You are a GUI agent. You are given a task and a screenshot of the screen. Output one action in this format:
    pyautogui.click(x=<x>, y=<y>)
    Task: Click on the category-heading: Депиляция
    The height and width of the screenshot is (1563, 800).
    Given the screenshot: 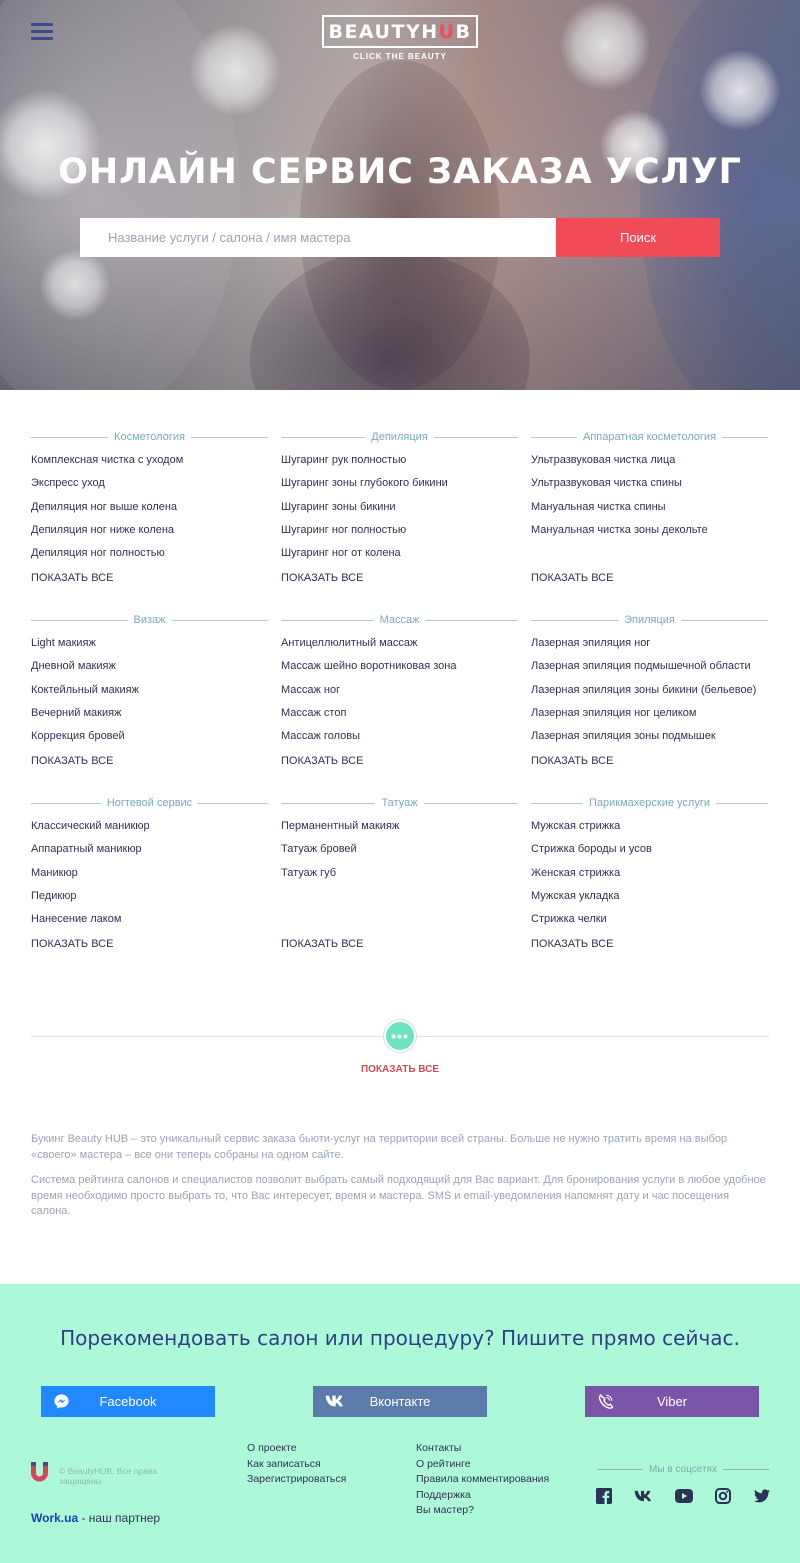 What is the action you would take?
    pyautogui.click(x=400, y=437)
    